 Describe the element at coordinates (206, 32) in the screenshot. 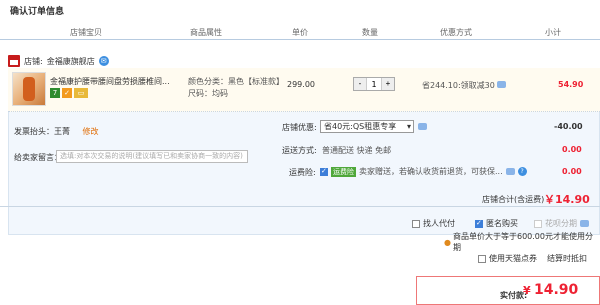

I see `col-attributes: 商品属性` at that location.